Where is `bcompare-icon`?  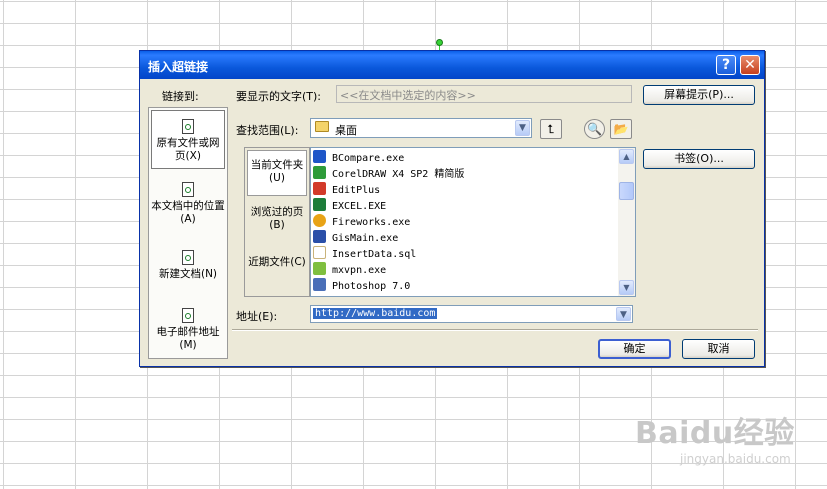 bcompare-icon is located at coordinates (319, 156).